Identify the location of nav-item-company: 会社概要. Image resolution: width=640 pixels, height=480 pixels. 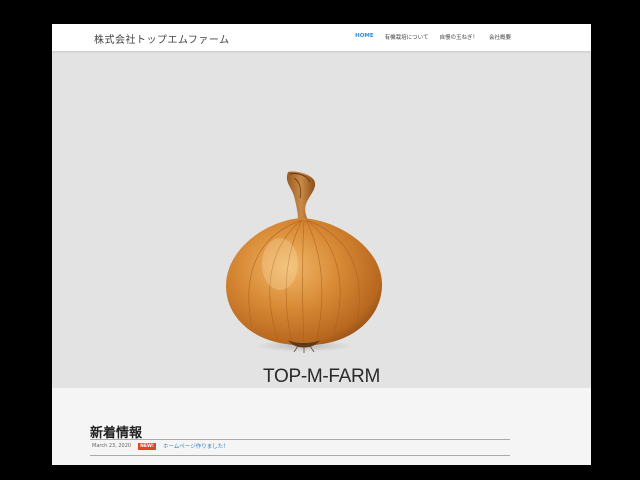
(500, 37).